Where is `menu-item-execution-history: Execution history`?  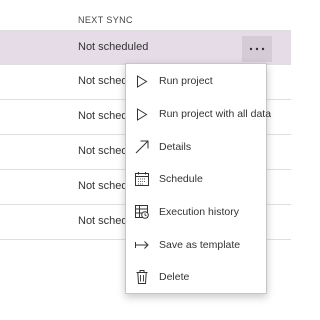
menu-item-execution-history: Execution history is located at coordinates (196, 212).